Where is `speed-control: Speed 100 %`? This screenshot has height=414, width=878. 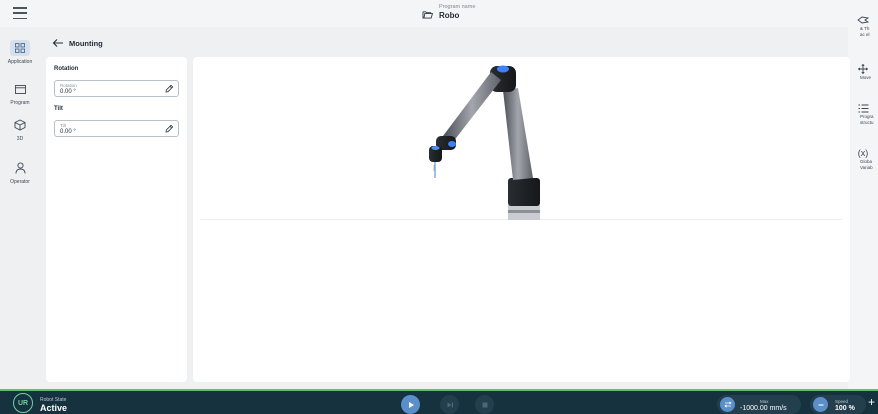 speed-control: Speed 100 % is located at coordinates (838, 404).